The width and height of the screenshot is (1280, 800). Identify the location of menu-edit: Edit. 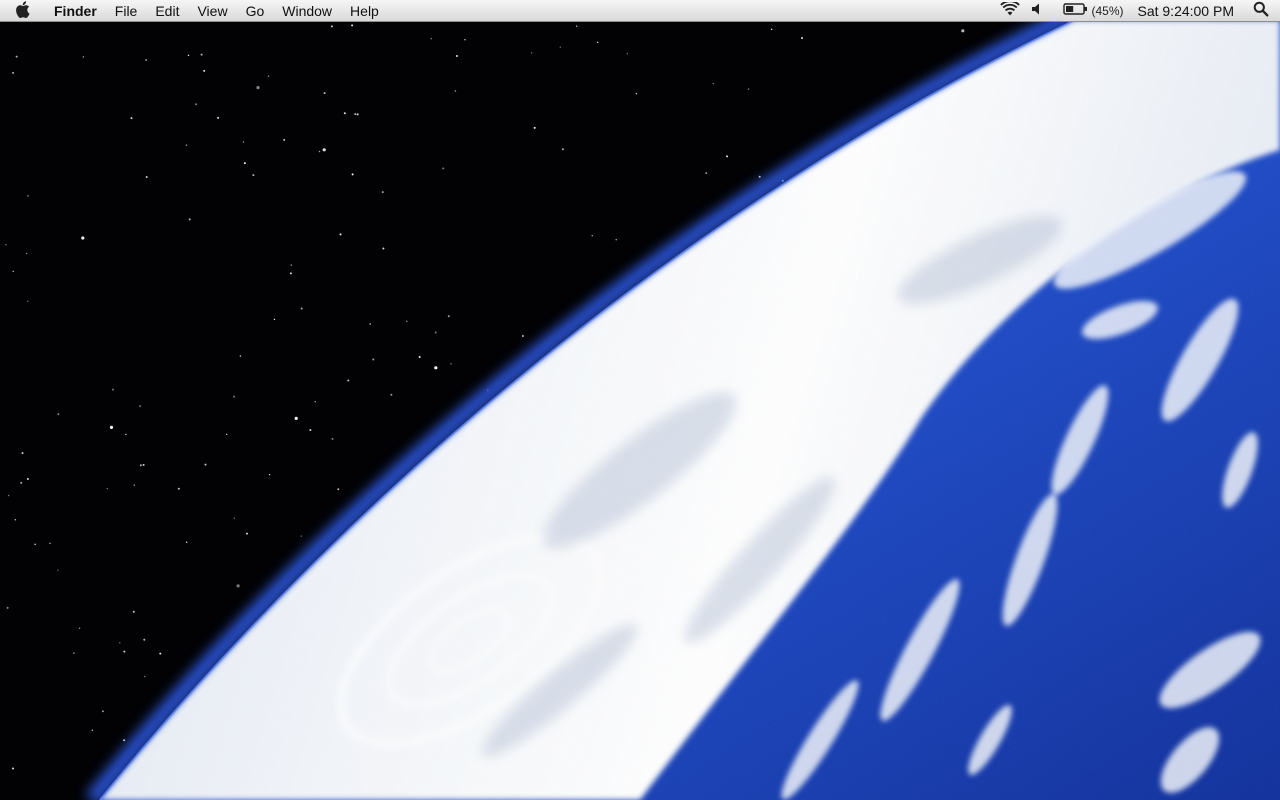
(167, 11).